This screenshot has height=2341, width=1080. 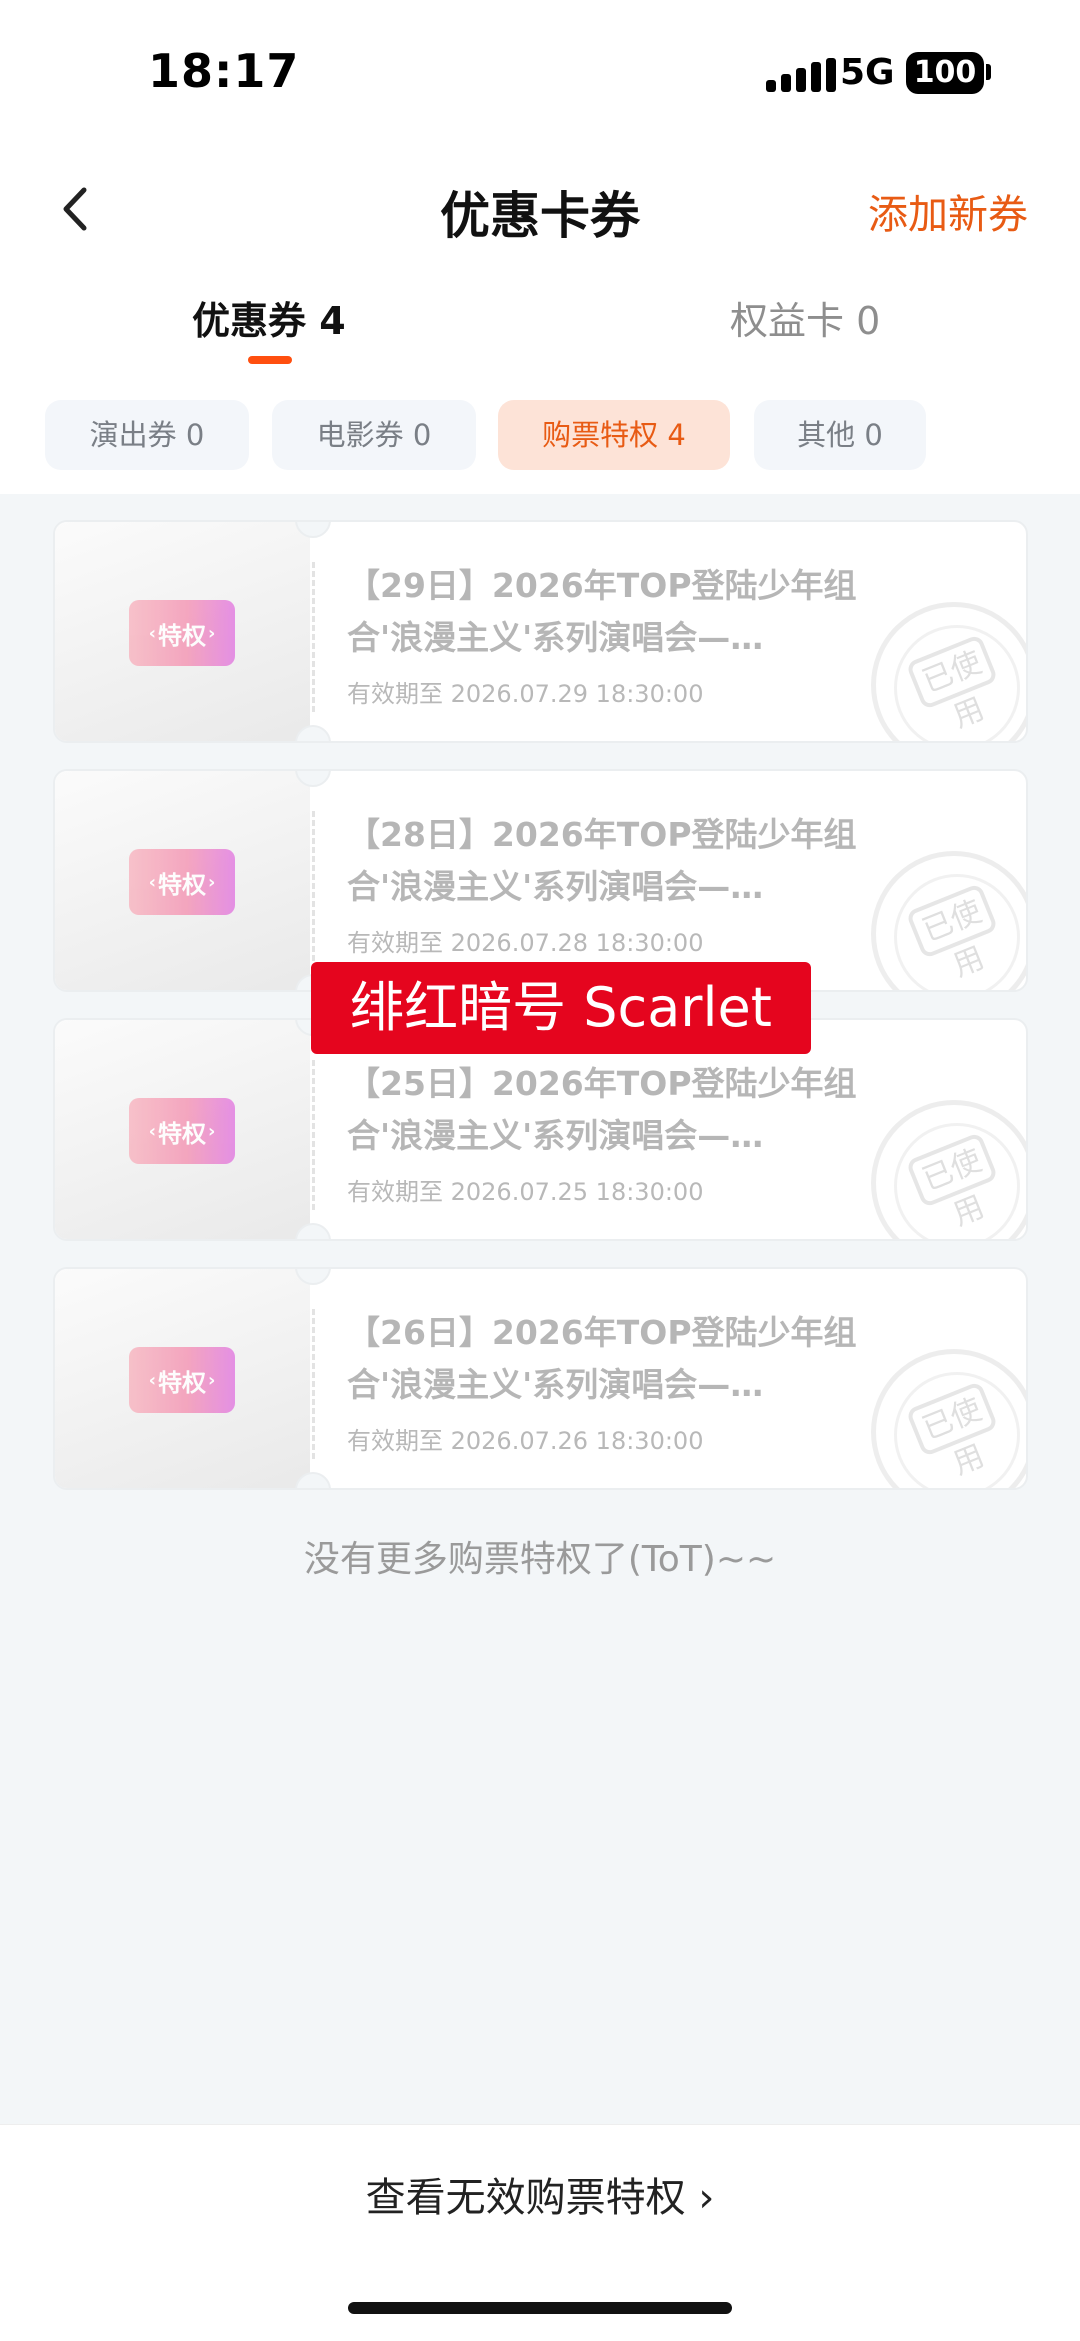 I want to click on view-invalid-privileges-link: 查看无效购票特权 ›, so click(x=540, y=2194).